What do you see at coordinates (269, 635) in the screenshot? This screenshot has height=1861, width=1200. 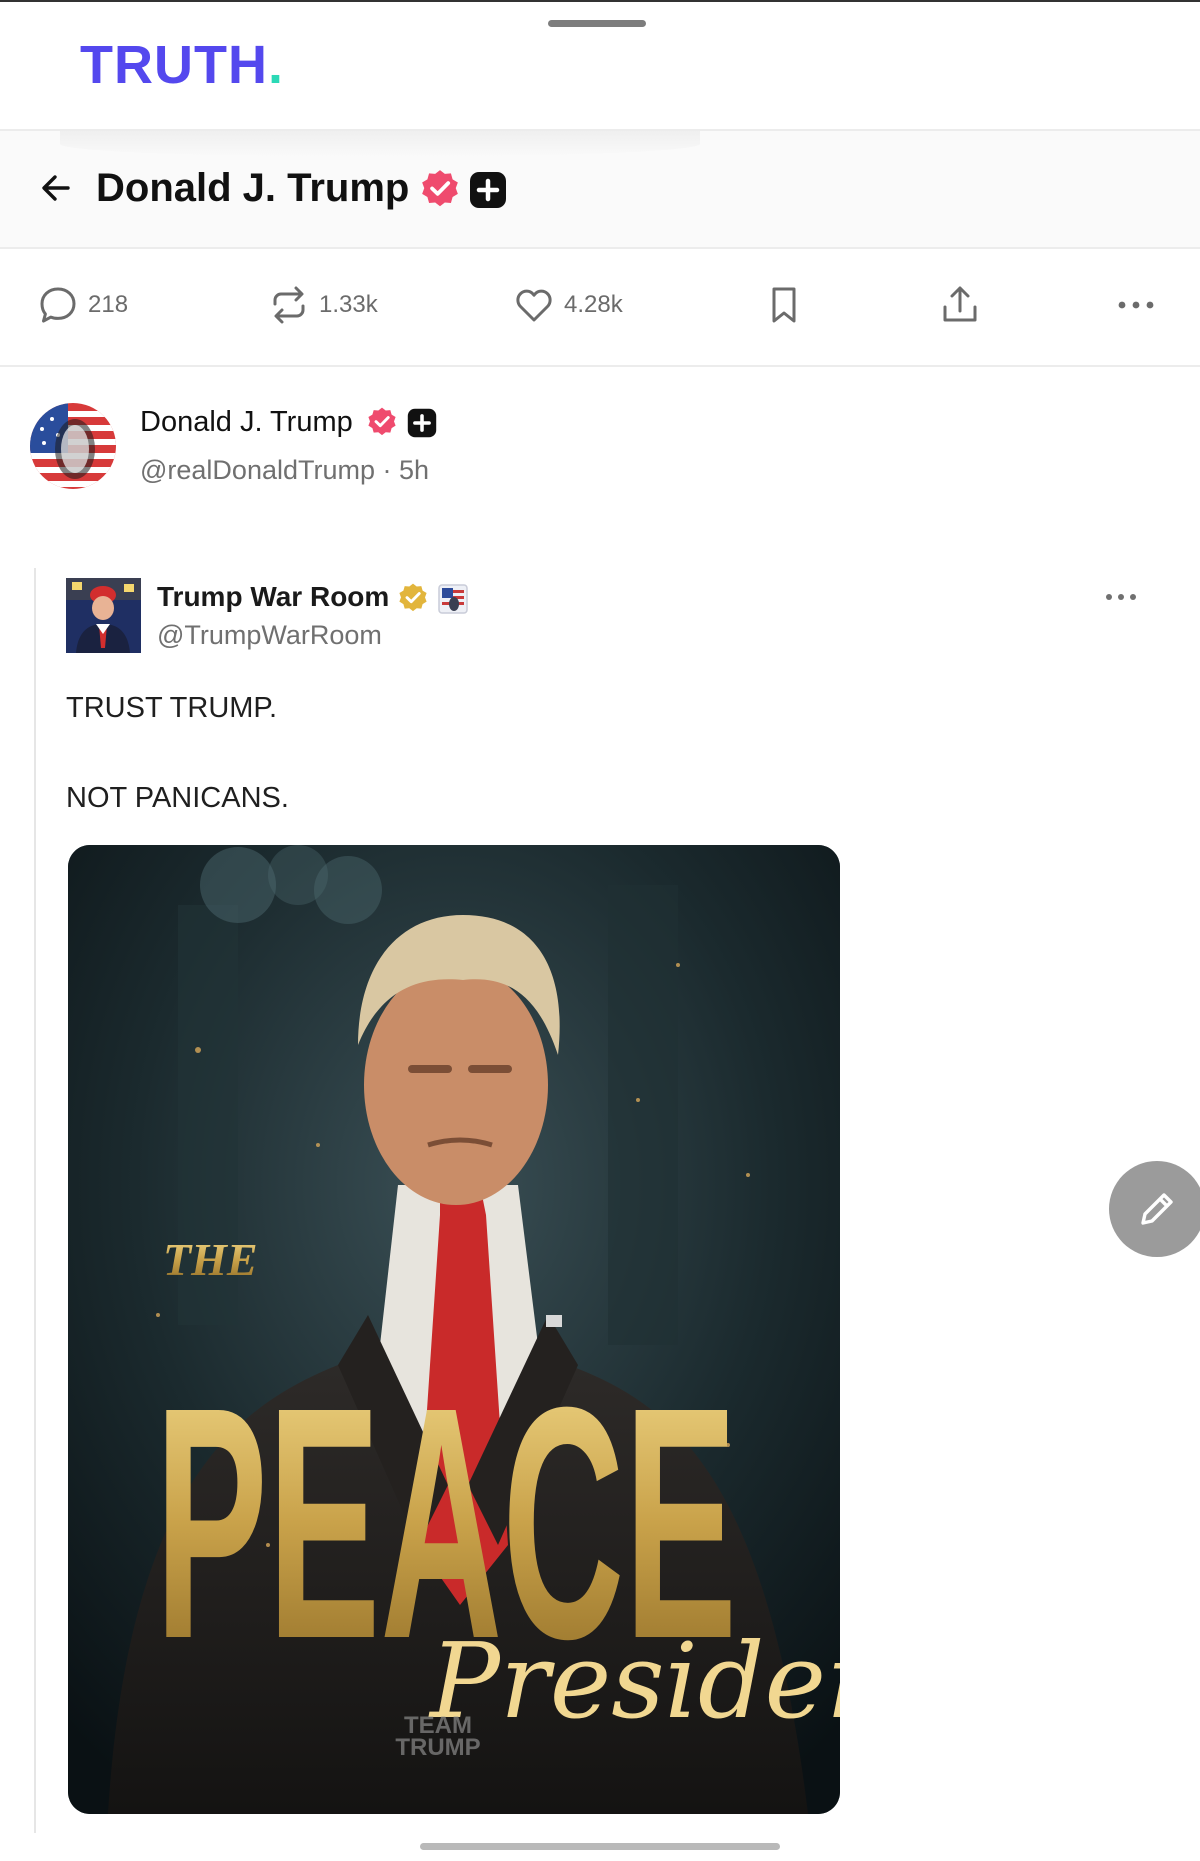 I see `quote-author-handle: @TrumpWarRoom` at bounding box center [269, 635].